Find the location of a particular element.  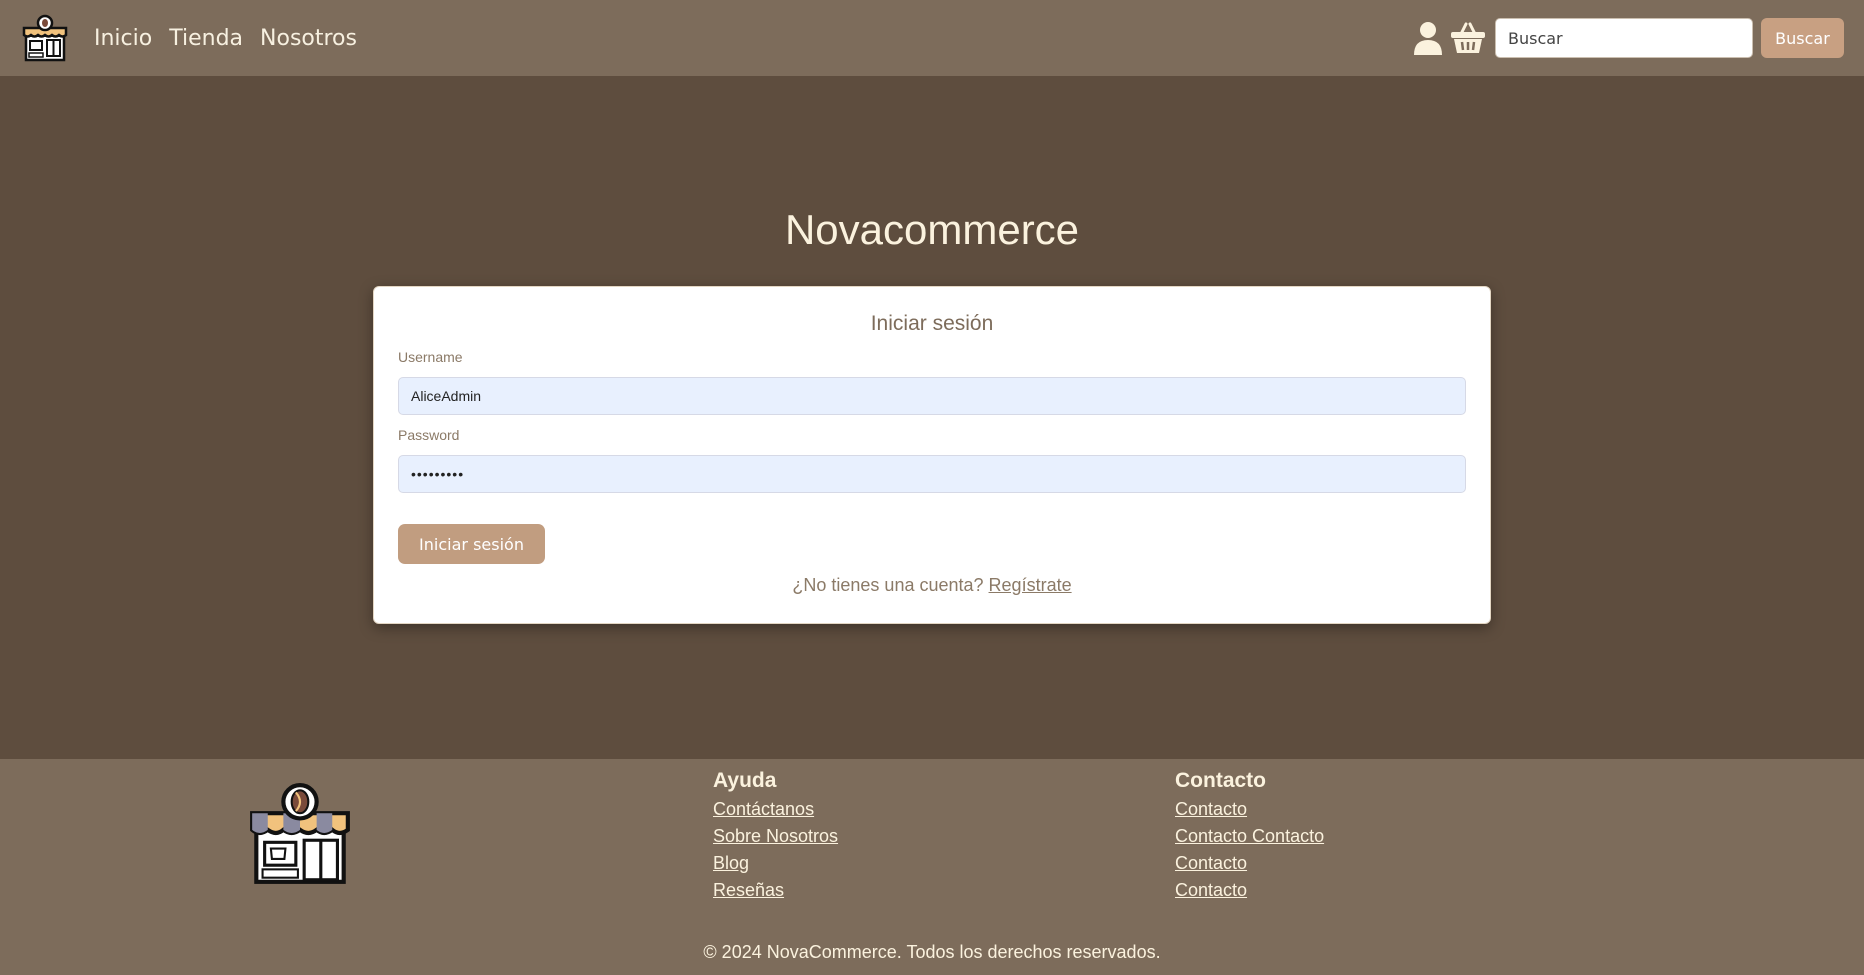

page-title: Novacommerce is located at coordinates (932, 229).